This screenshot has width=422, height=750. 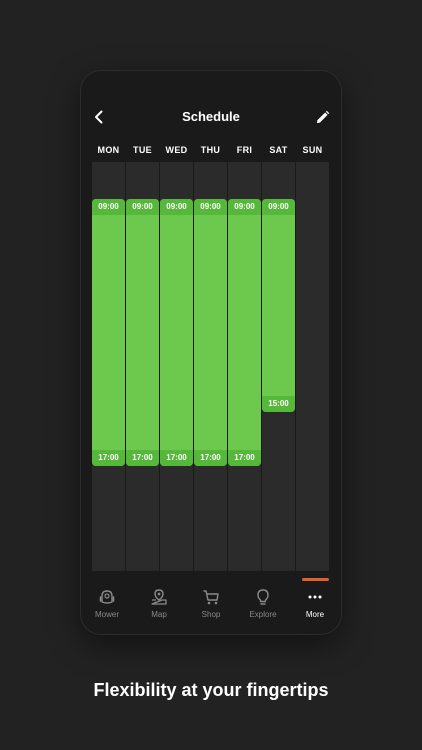 What do you see at coordinates (278, 305) in the screenshot?
I see `schedule-block-sat: 09:00 15:00` at bounding box center [278, 305].